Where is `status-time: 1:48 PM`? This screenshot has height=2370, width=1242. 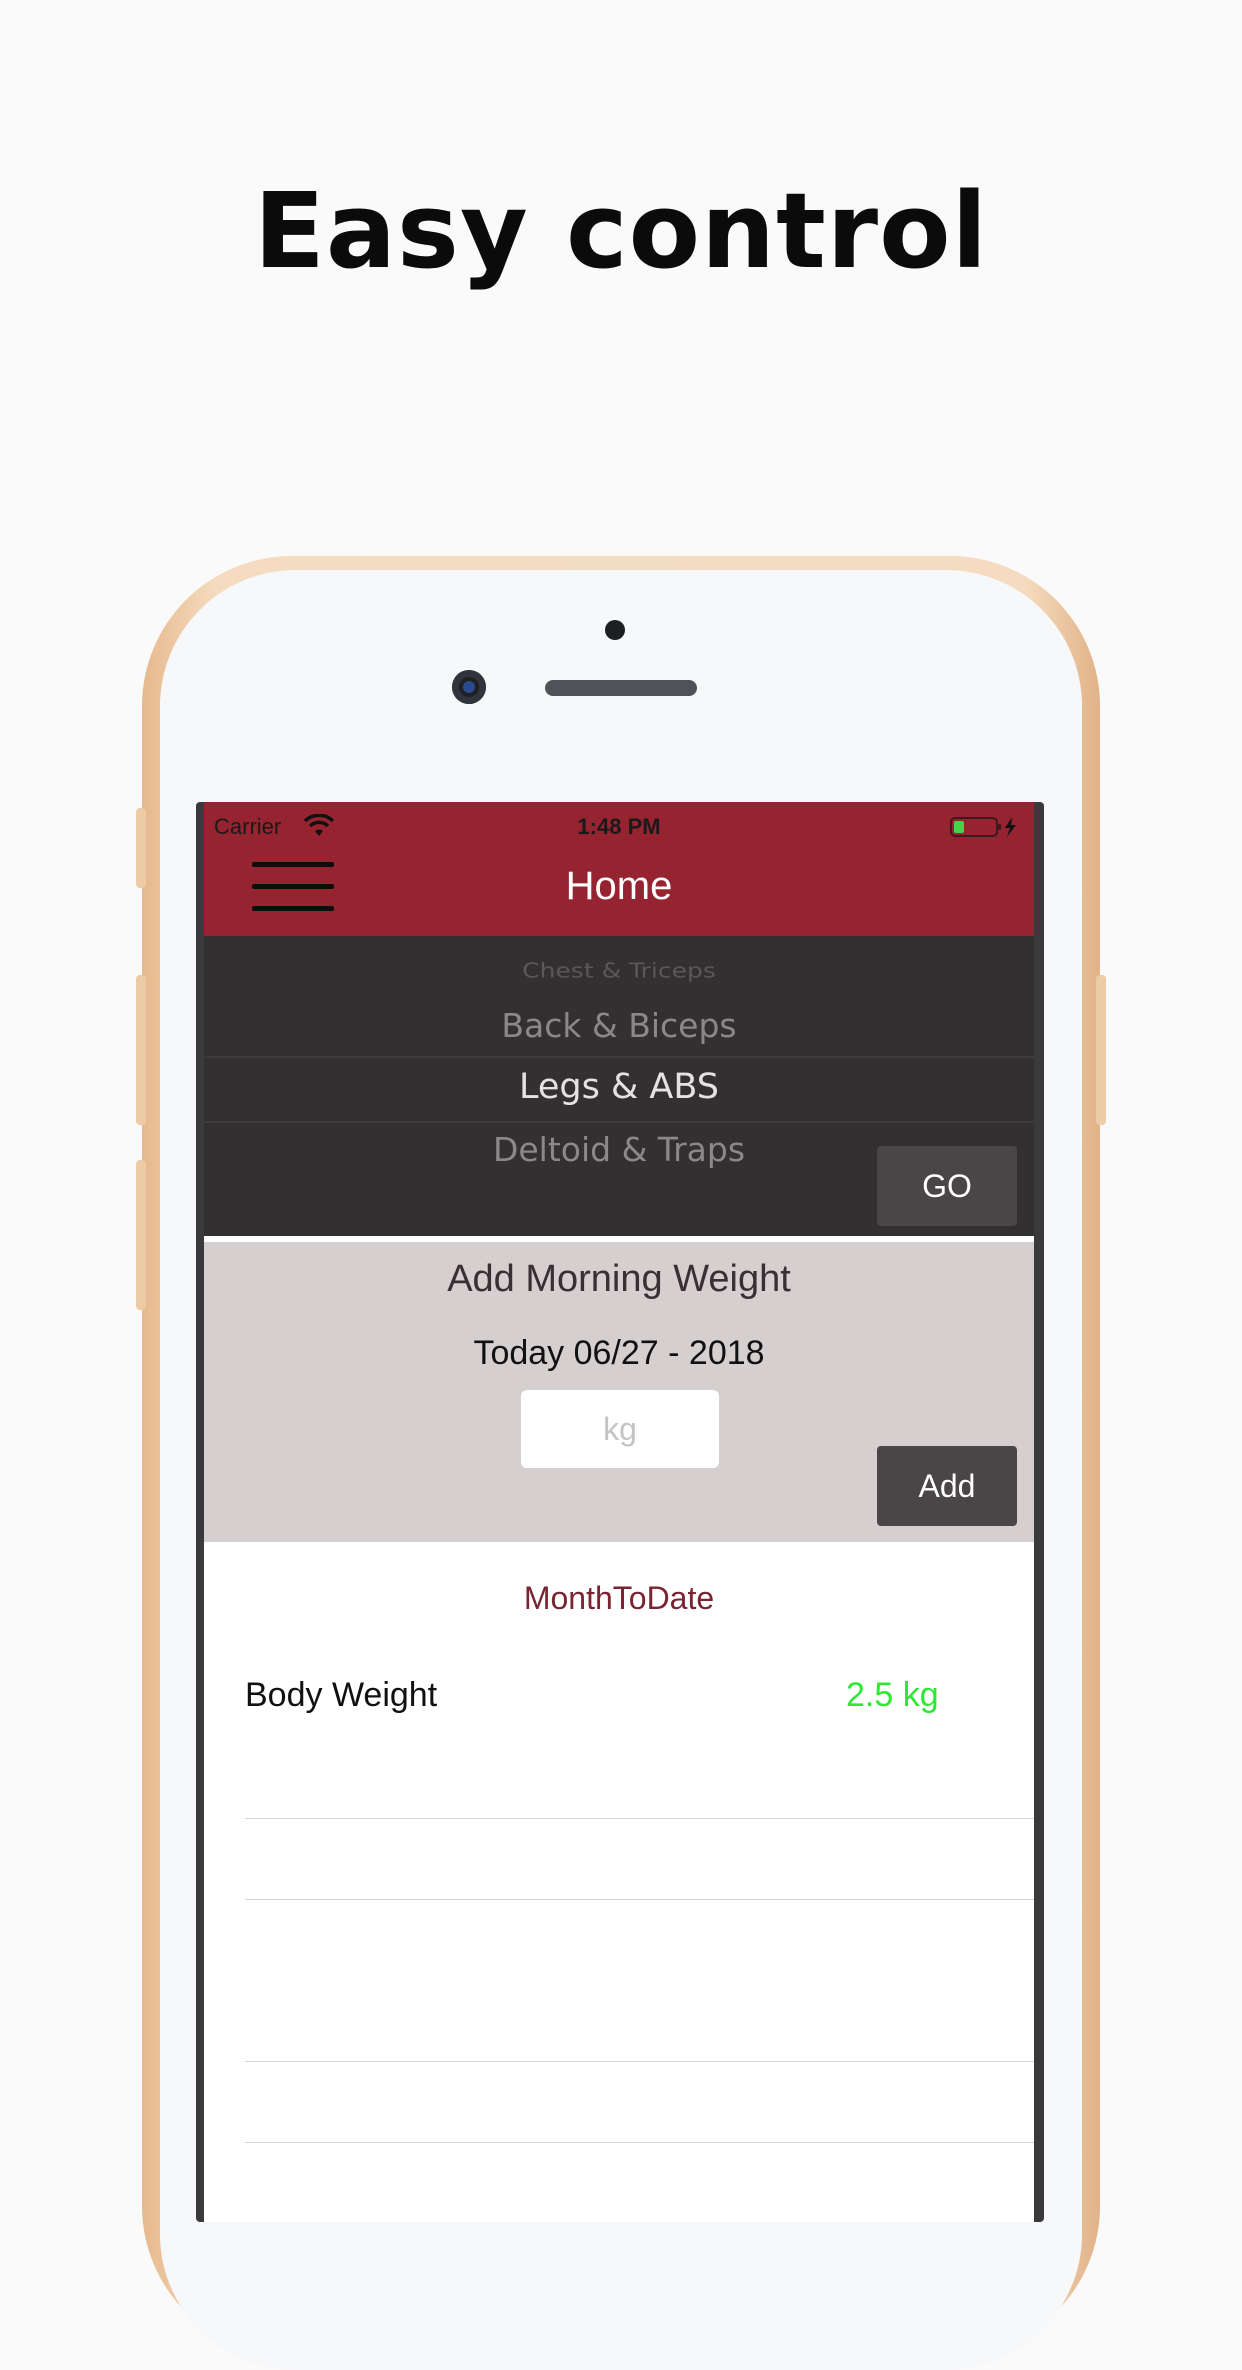 status-time: 1:48 PM is located at coordinates (619, 826).